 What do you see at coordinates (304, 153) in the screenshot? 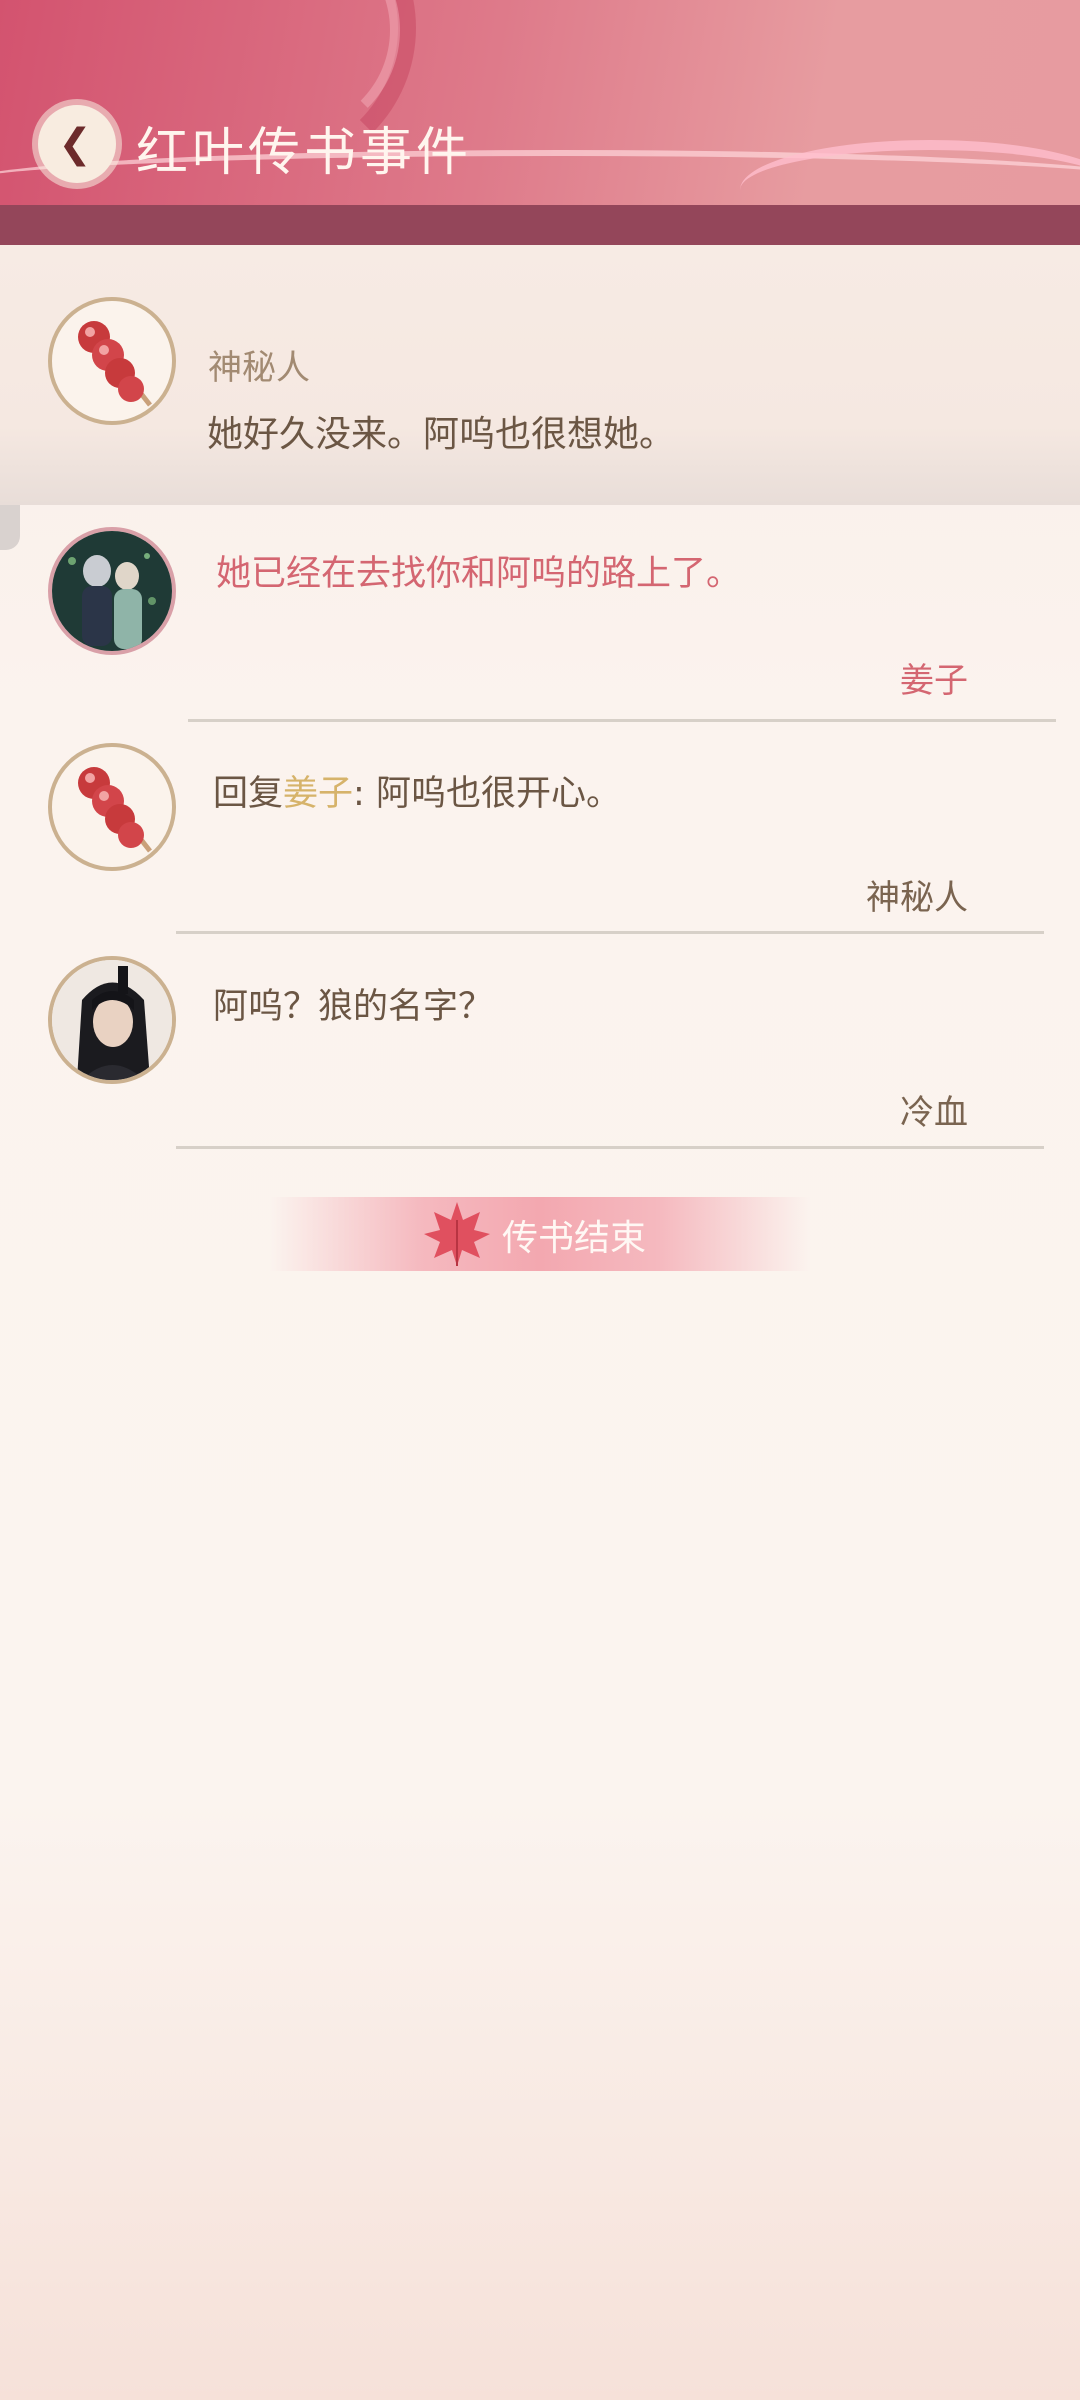
I see `page-title: 红叶传书事件` at bounding box center [304, 153].